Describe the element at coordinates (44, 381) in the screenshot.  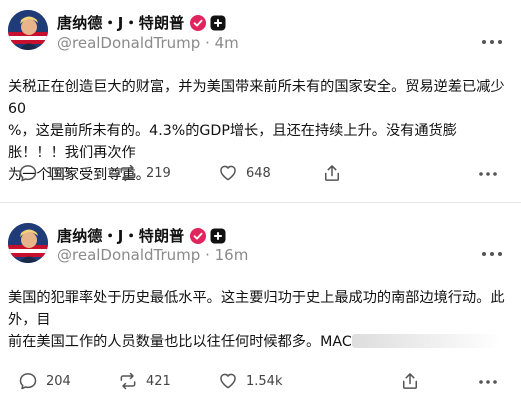
I see `reply-button: 204` at that location.